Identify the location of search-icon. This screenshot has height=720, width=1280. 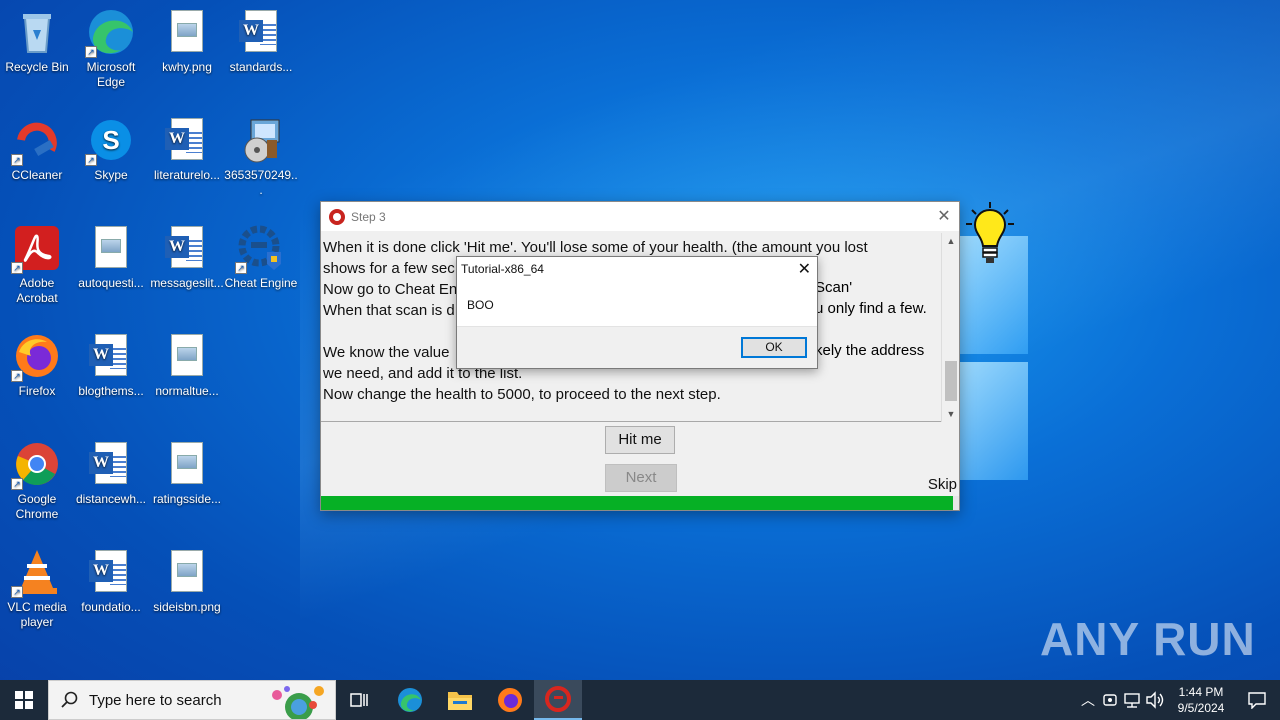
(69, 699).